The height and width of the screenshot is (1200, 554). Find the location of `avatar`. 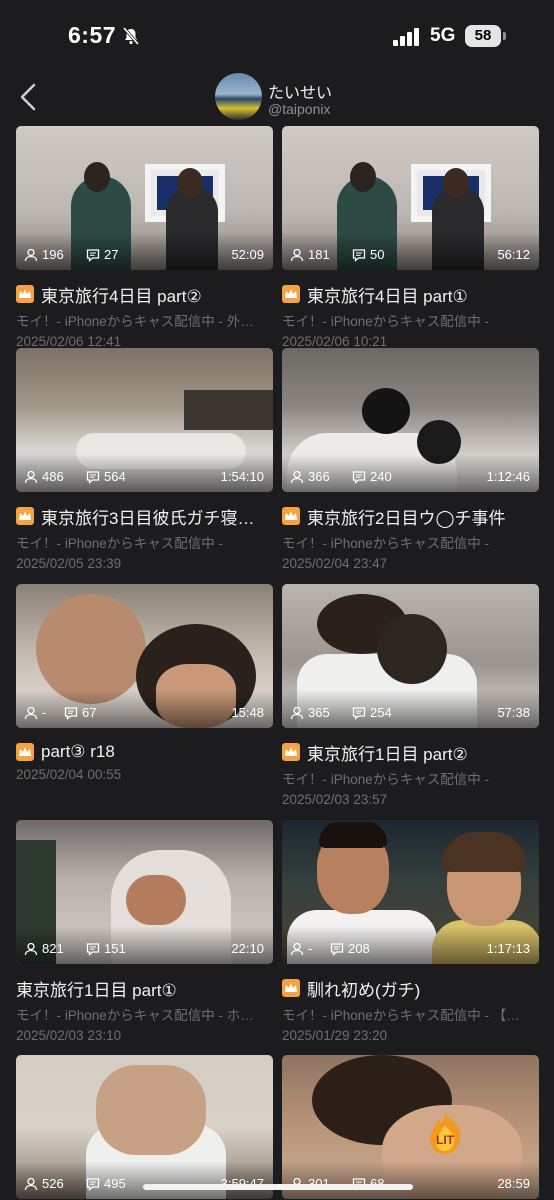

avatar is located at coordinates (238, 96).